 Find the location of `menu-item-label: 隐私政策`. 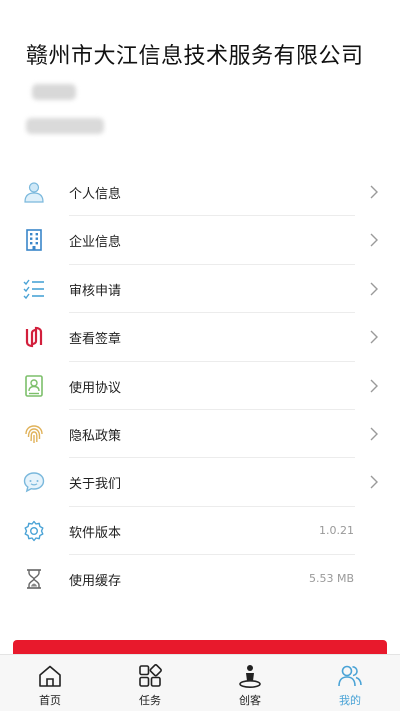

menu-item-label: 隐私政策 is located at coordinates (95, 436).